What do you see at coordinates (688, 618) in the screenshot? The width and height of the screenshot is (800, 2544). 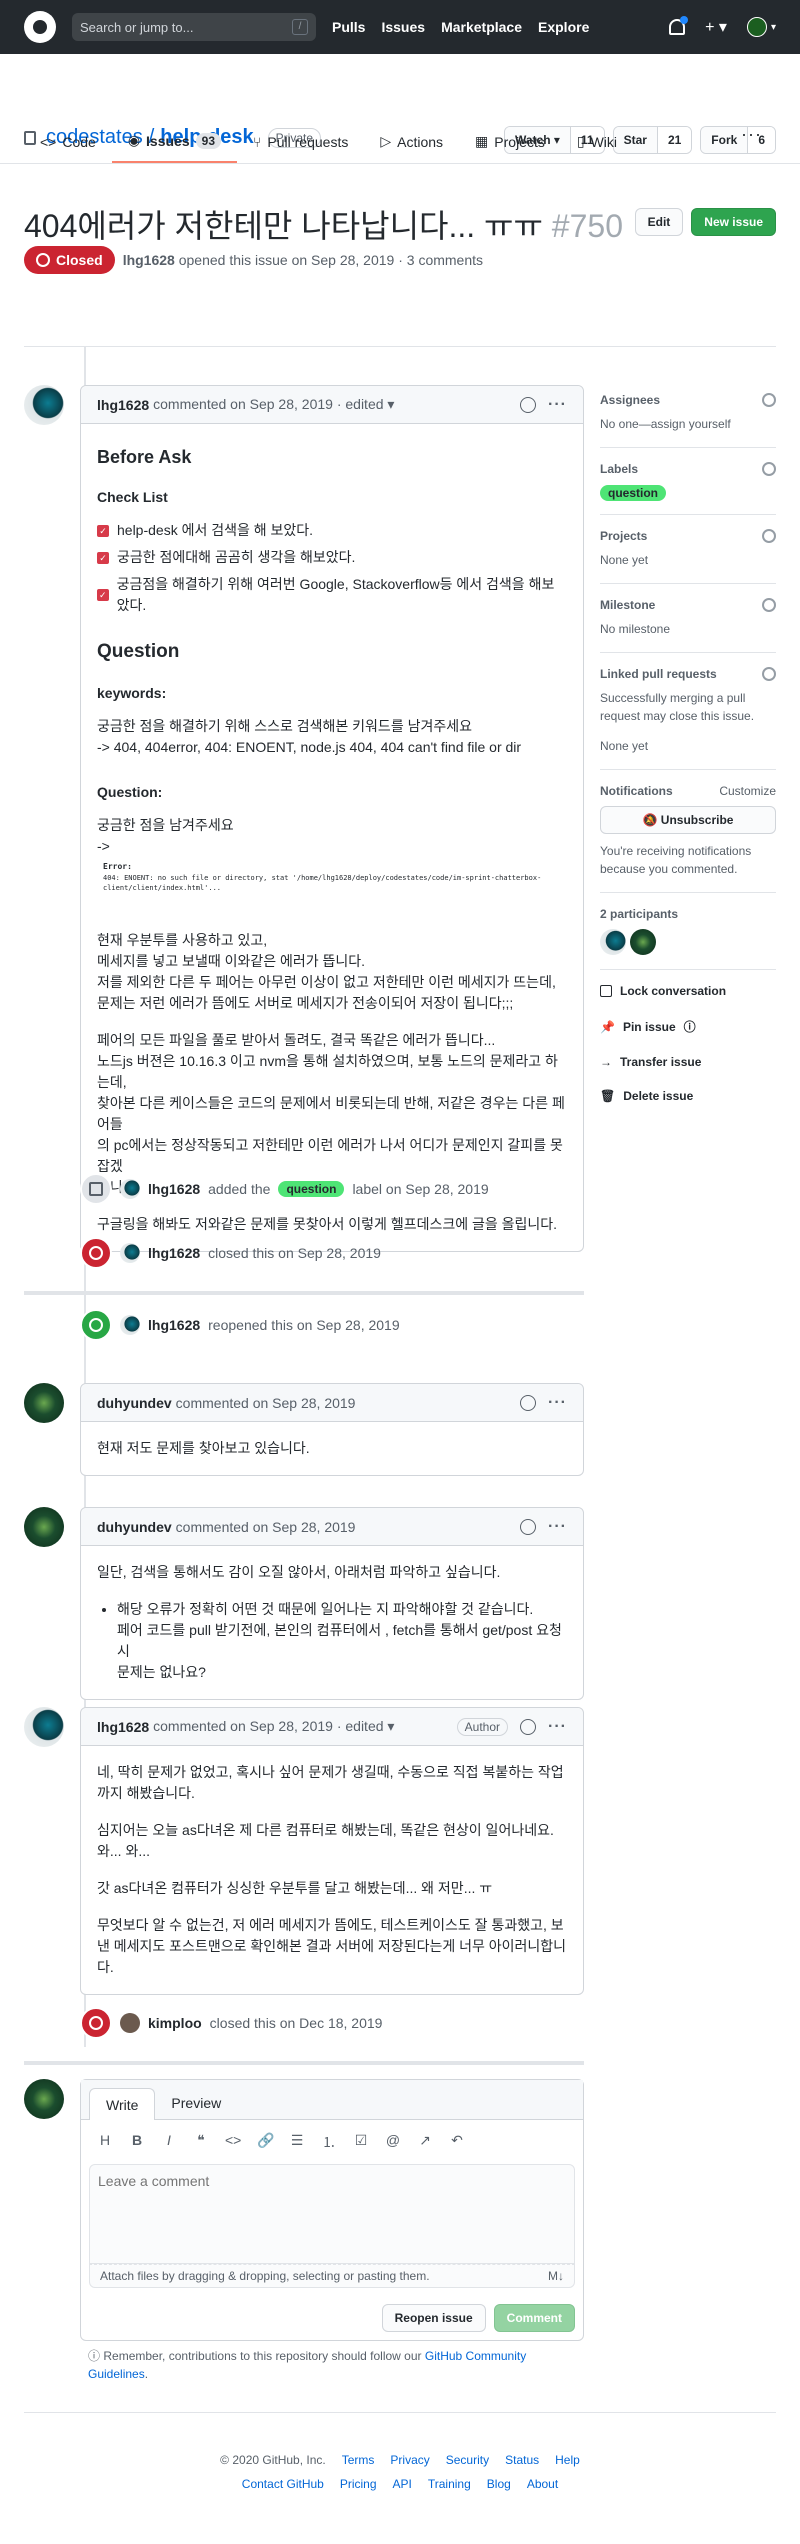 I see `sidebar-milestone: Milestone No milestone` at bounding box center [688, 618].